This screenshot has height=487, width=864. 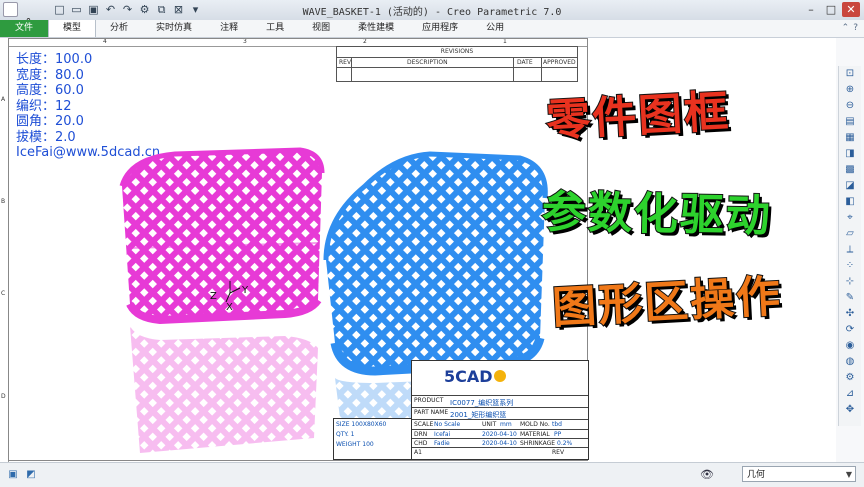 What do you see at coordinates (851, 9) in the screenshot?
I see `close-button: ✕` at bounding box center [851, 9].